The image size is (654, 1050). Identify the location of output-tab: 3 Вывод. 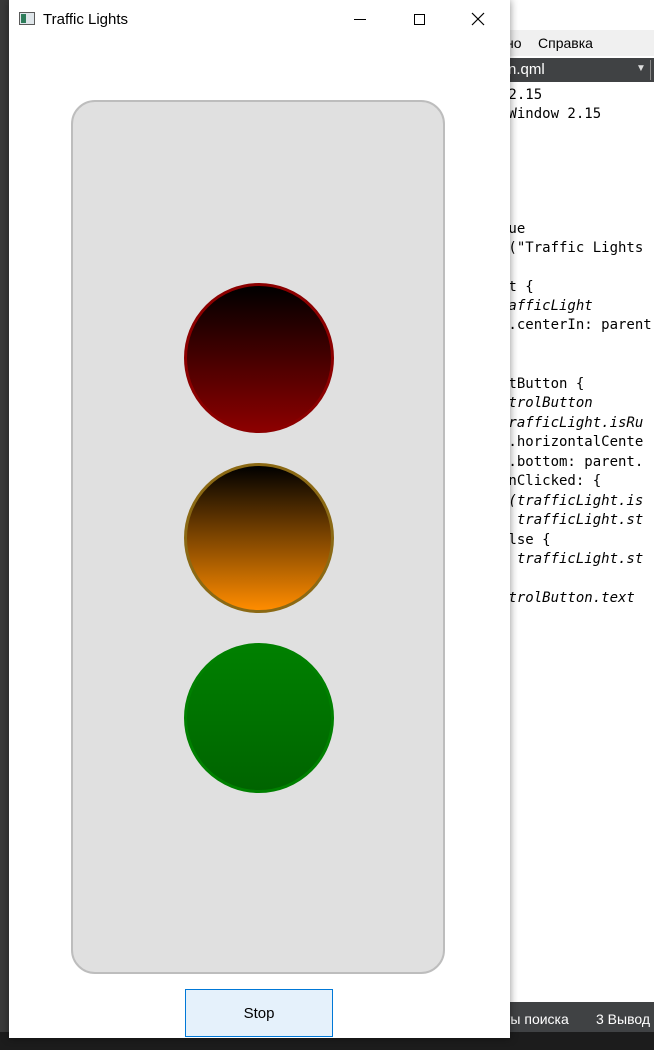
(623, 1019).